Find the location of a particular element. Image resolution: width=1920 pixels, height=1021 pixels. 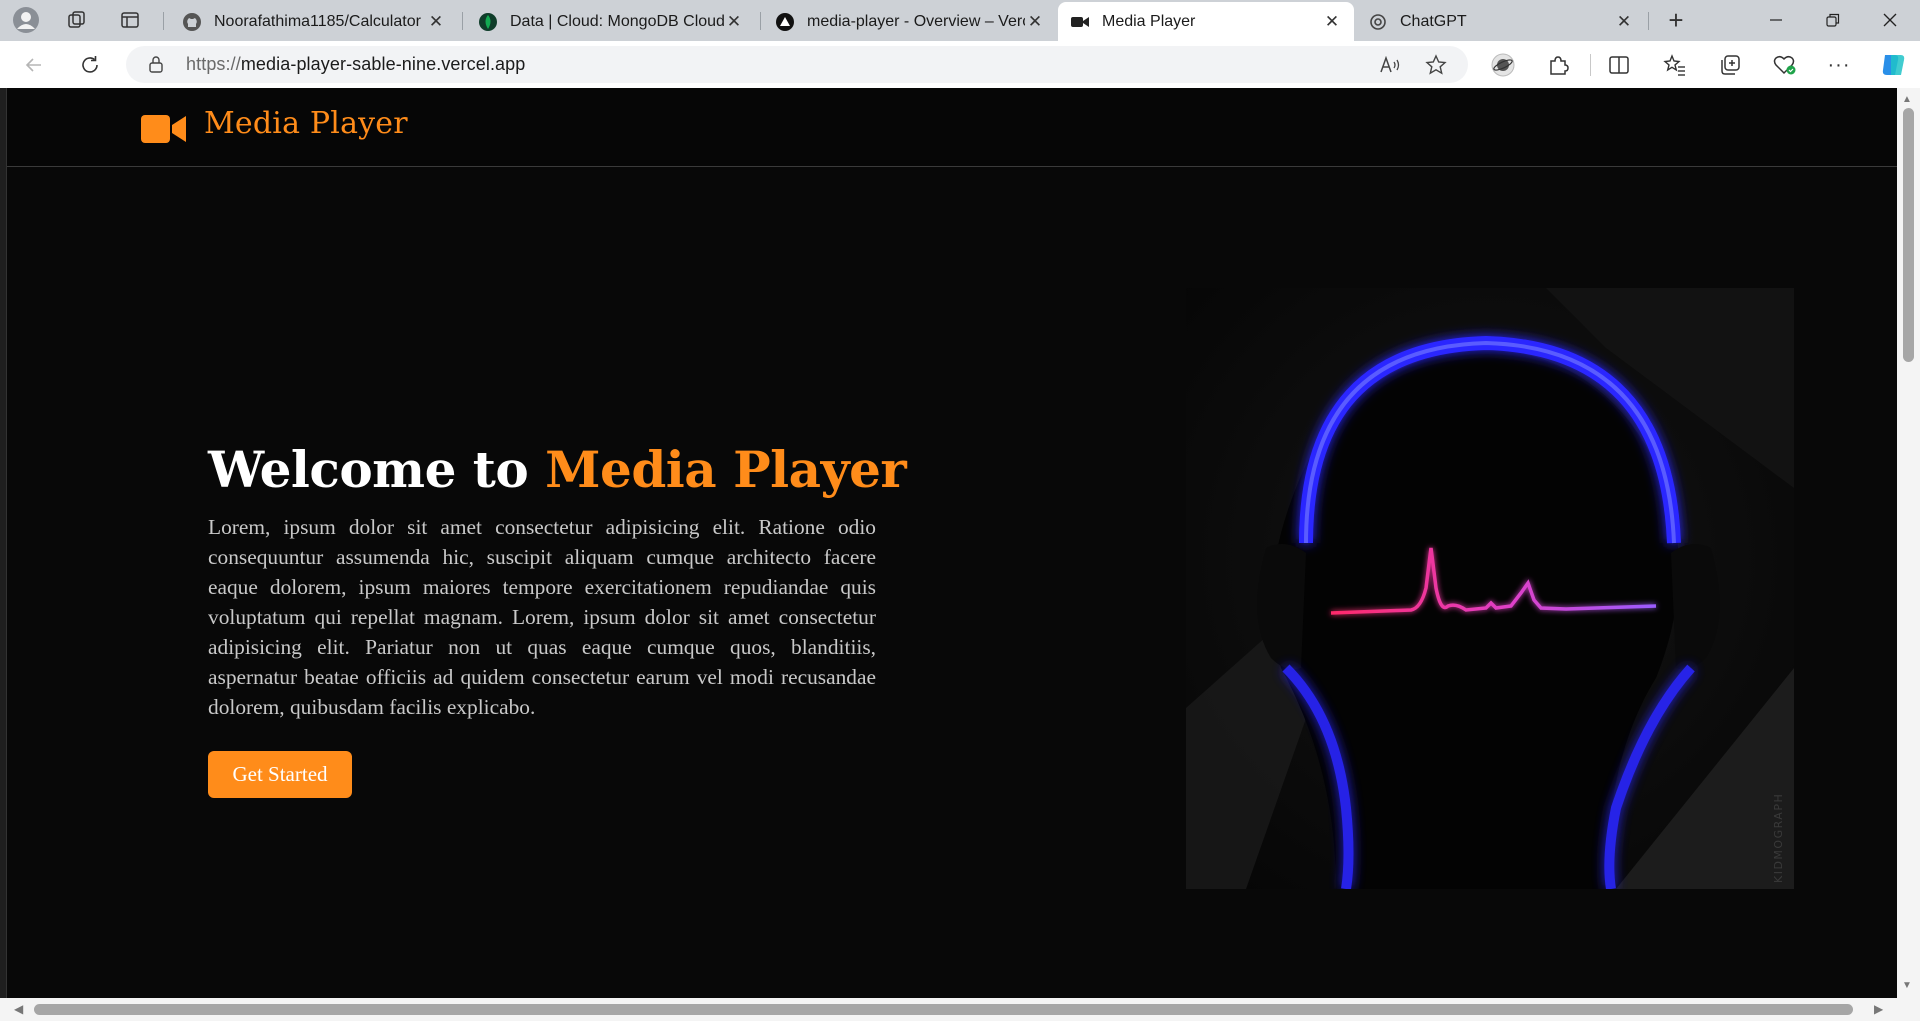

copilot-icon is located at coordinates (1893, 65).